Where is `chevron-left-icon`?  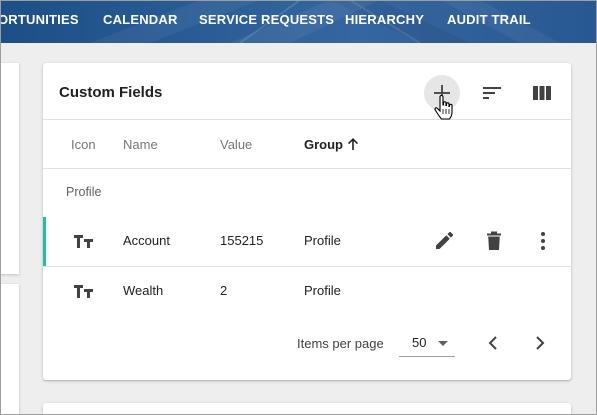 chevron-left-icon is located at coordinates (492, 343).